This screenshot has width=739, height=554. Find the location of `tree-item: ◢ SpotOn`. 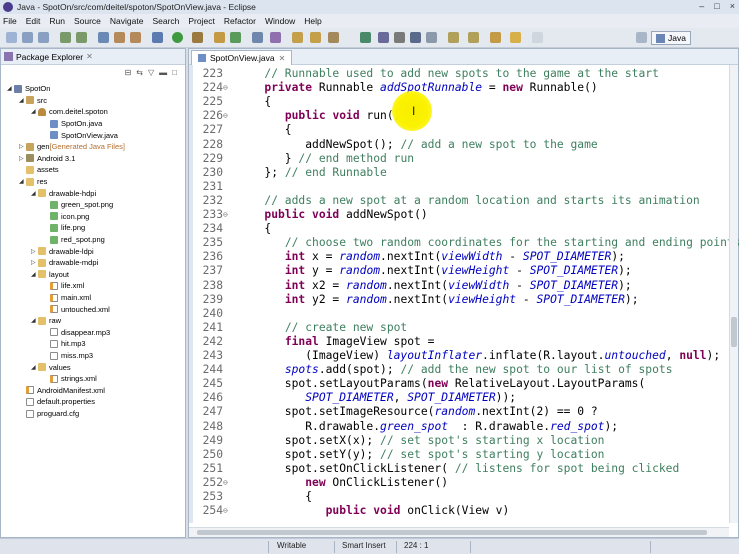

tree-item: ◢ SpotOn is located at coordinates (28, 89).